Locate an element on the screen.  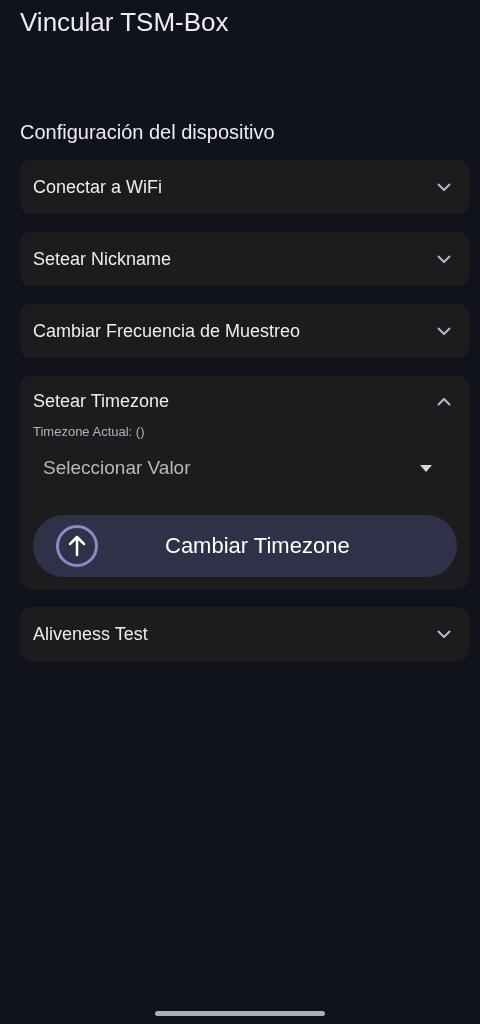
accordion-header: Aliveness Test is located at coordinates (244, 634).